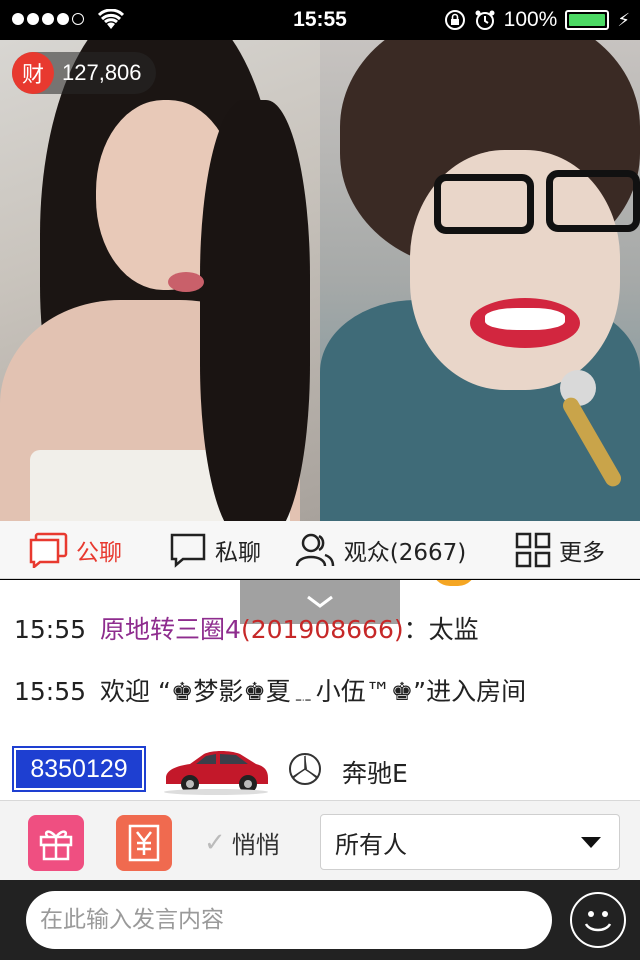  What do you see at coordinates (289, 920) in the screenshot?
I see `message-input` at bounding box center [289, 920].